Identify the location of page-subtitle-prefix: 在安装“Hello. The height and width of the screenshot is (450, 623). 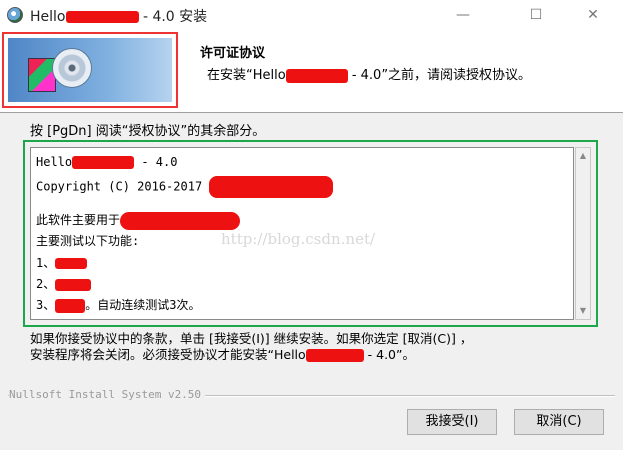
(246, 75).